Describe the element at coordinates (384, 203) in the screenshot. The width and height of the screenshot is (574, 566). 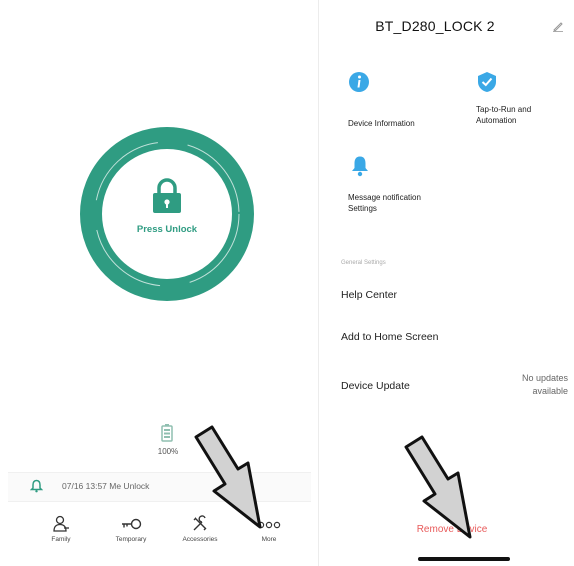
I see `message-notification-label: Message notification Settings` at that location.